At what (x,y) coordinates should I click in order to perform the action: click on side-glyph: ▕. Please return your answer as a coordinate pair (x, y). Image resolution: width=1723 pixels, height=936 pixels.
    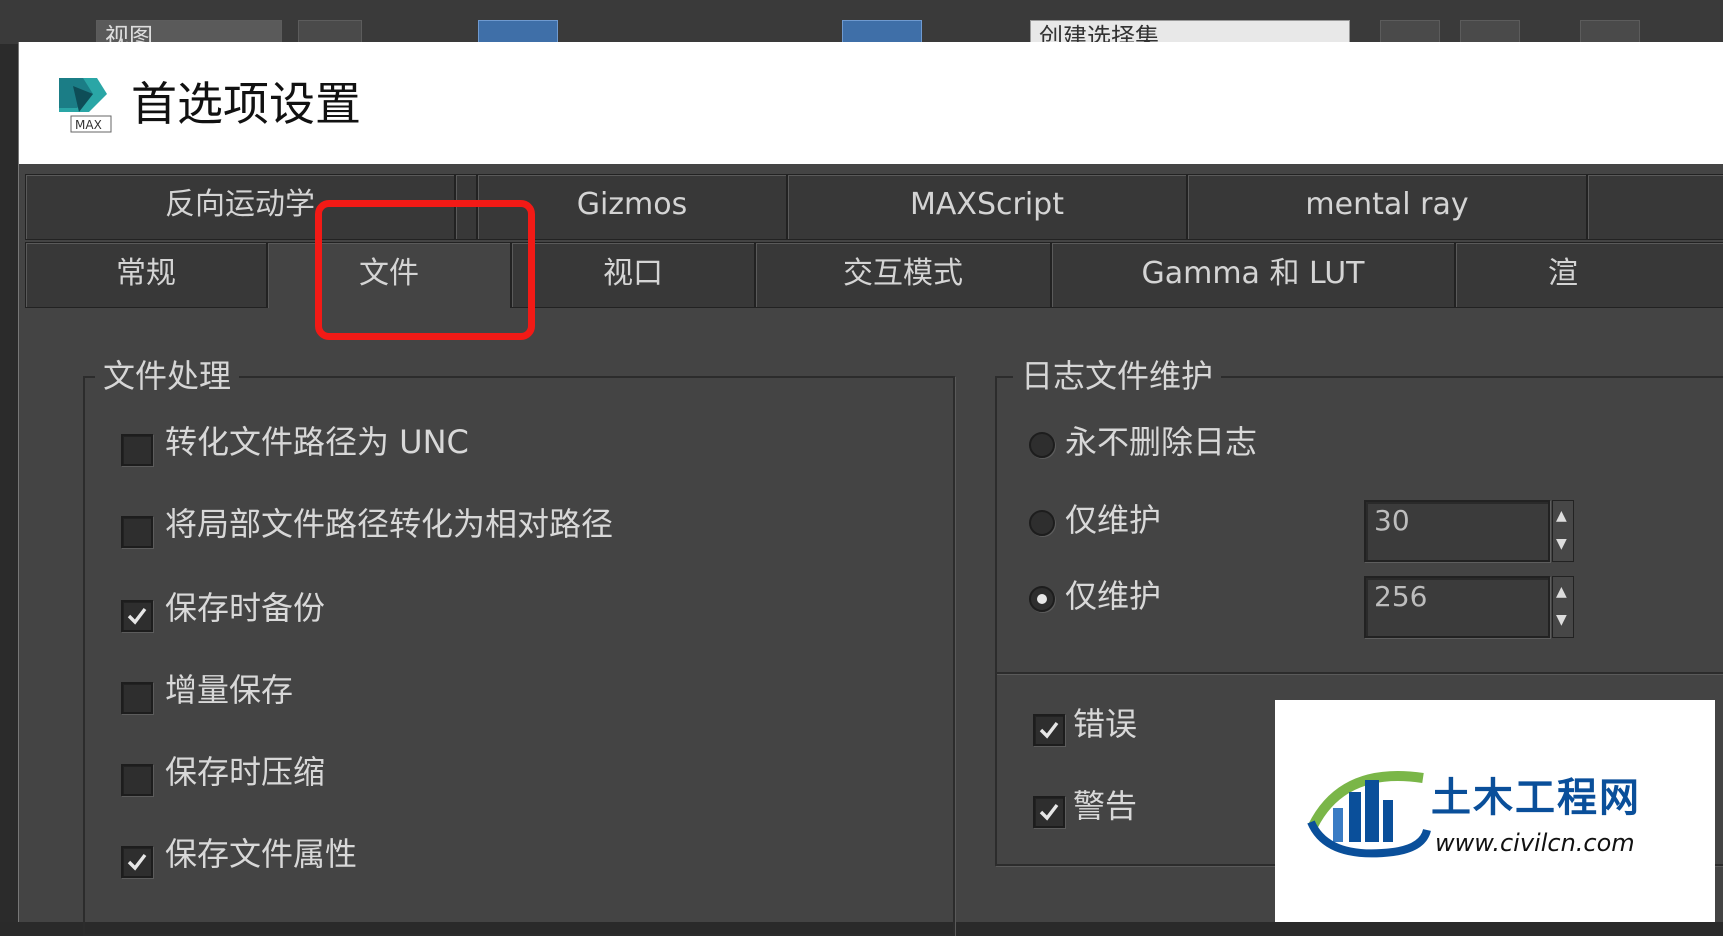
    Looking at the image, I should click on (9, 141).